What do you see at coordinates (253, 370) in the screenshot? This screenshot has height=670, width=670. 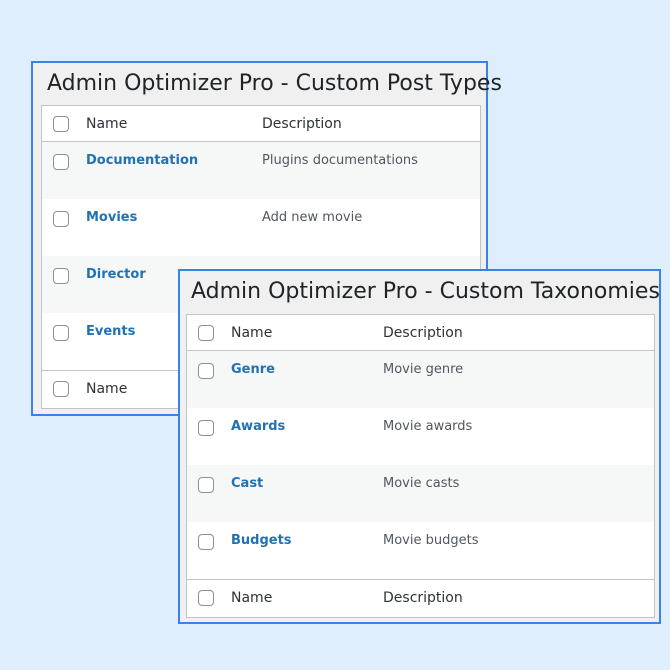 I see `row-name-link: Genre` at bounding box center [253, 370].